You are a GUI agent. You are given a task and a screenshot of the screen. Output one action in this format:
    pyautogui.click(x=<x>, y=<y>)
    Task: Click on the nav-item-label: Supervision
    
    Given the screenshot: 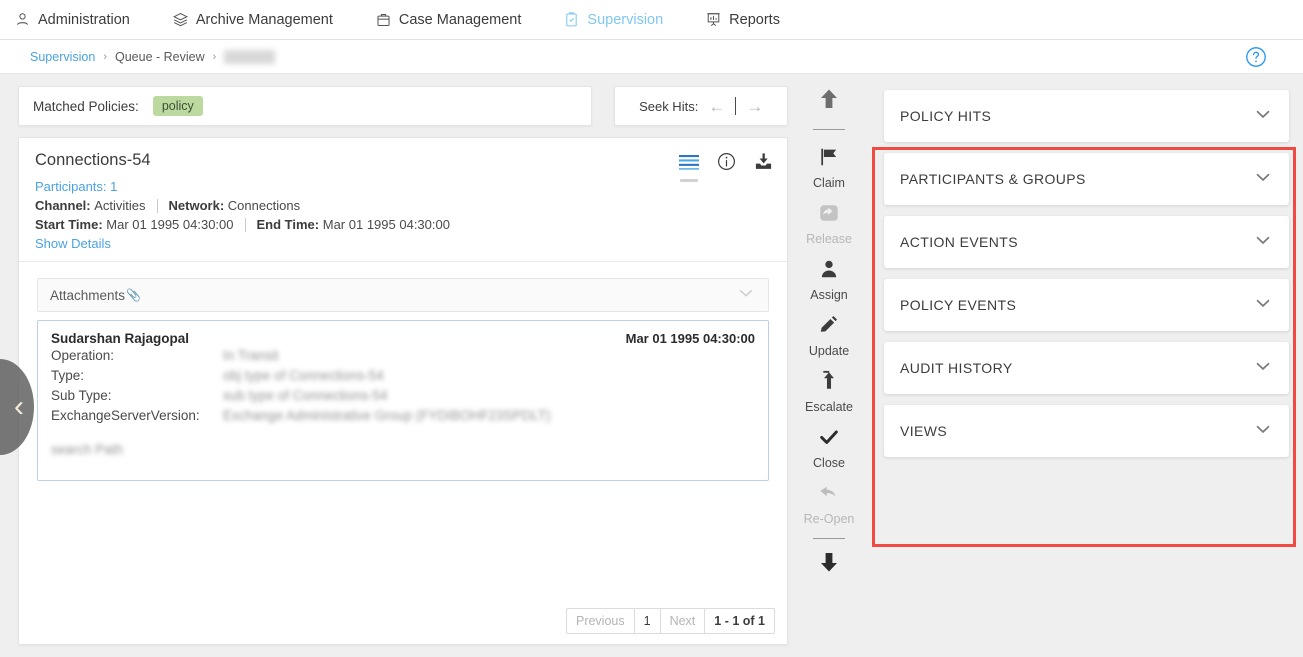 What is the action you would take?
    pyautogui.click(x=625, y=19)
    